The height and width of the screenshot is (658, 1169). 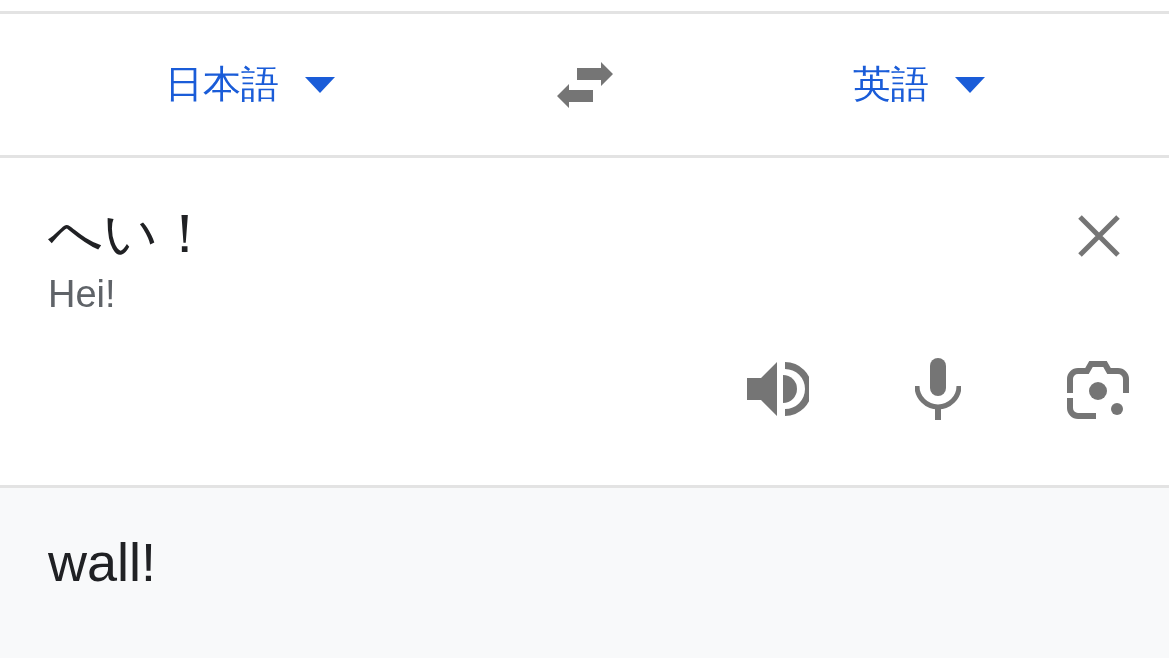 I want to click on camera-icon, so click(x=1098, y=389).